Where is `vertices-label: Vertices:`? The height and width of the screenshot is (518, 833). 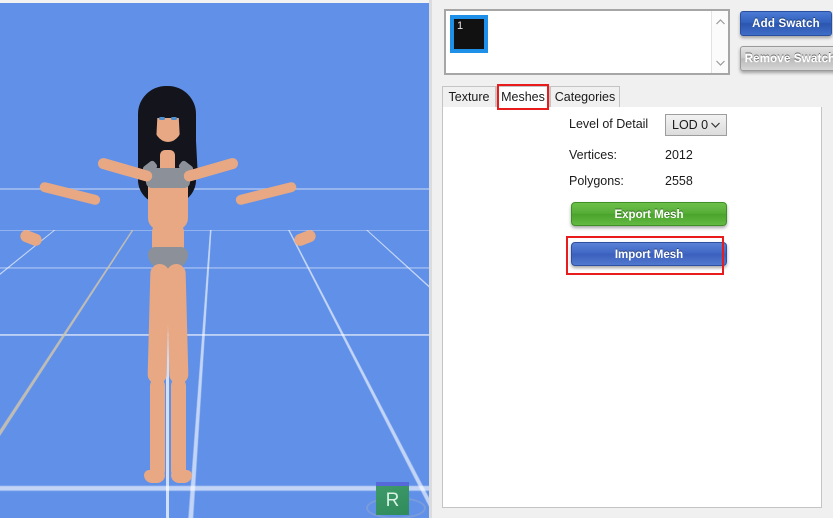
vertices-label: Vertices: is located at coordinates (593, 155).